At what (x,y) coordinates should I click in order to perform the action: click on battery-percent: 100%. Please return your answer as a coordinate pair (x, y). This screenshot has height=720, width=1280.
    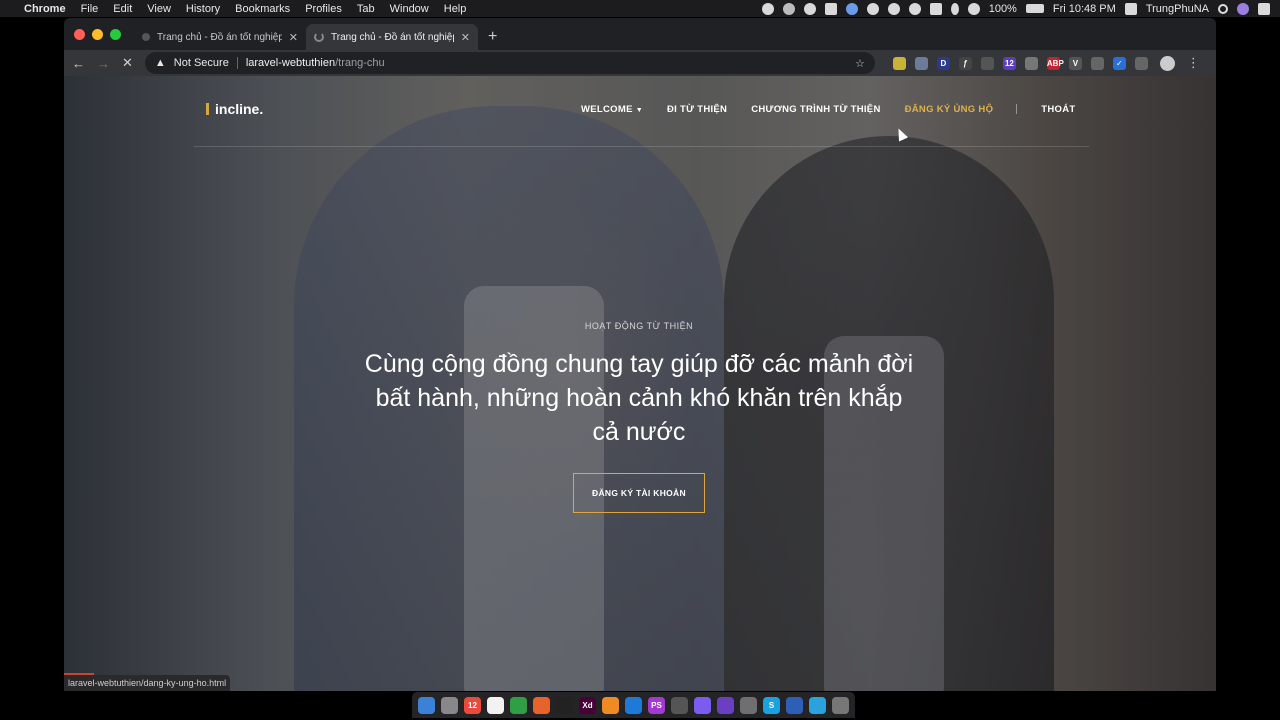
    Looking at the image, I should click on (1002, 8).